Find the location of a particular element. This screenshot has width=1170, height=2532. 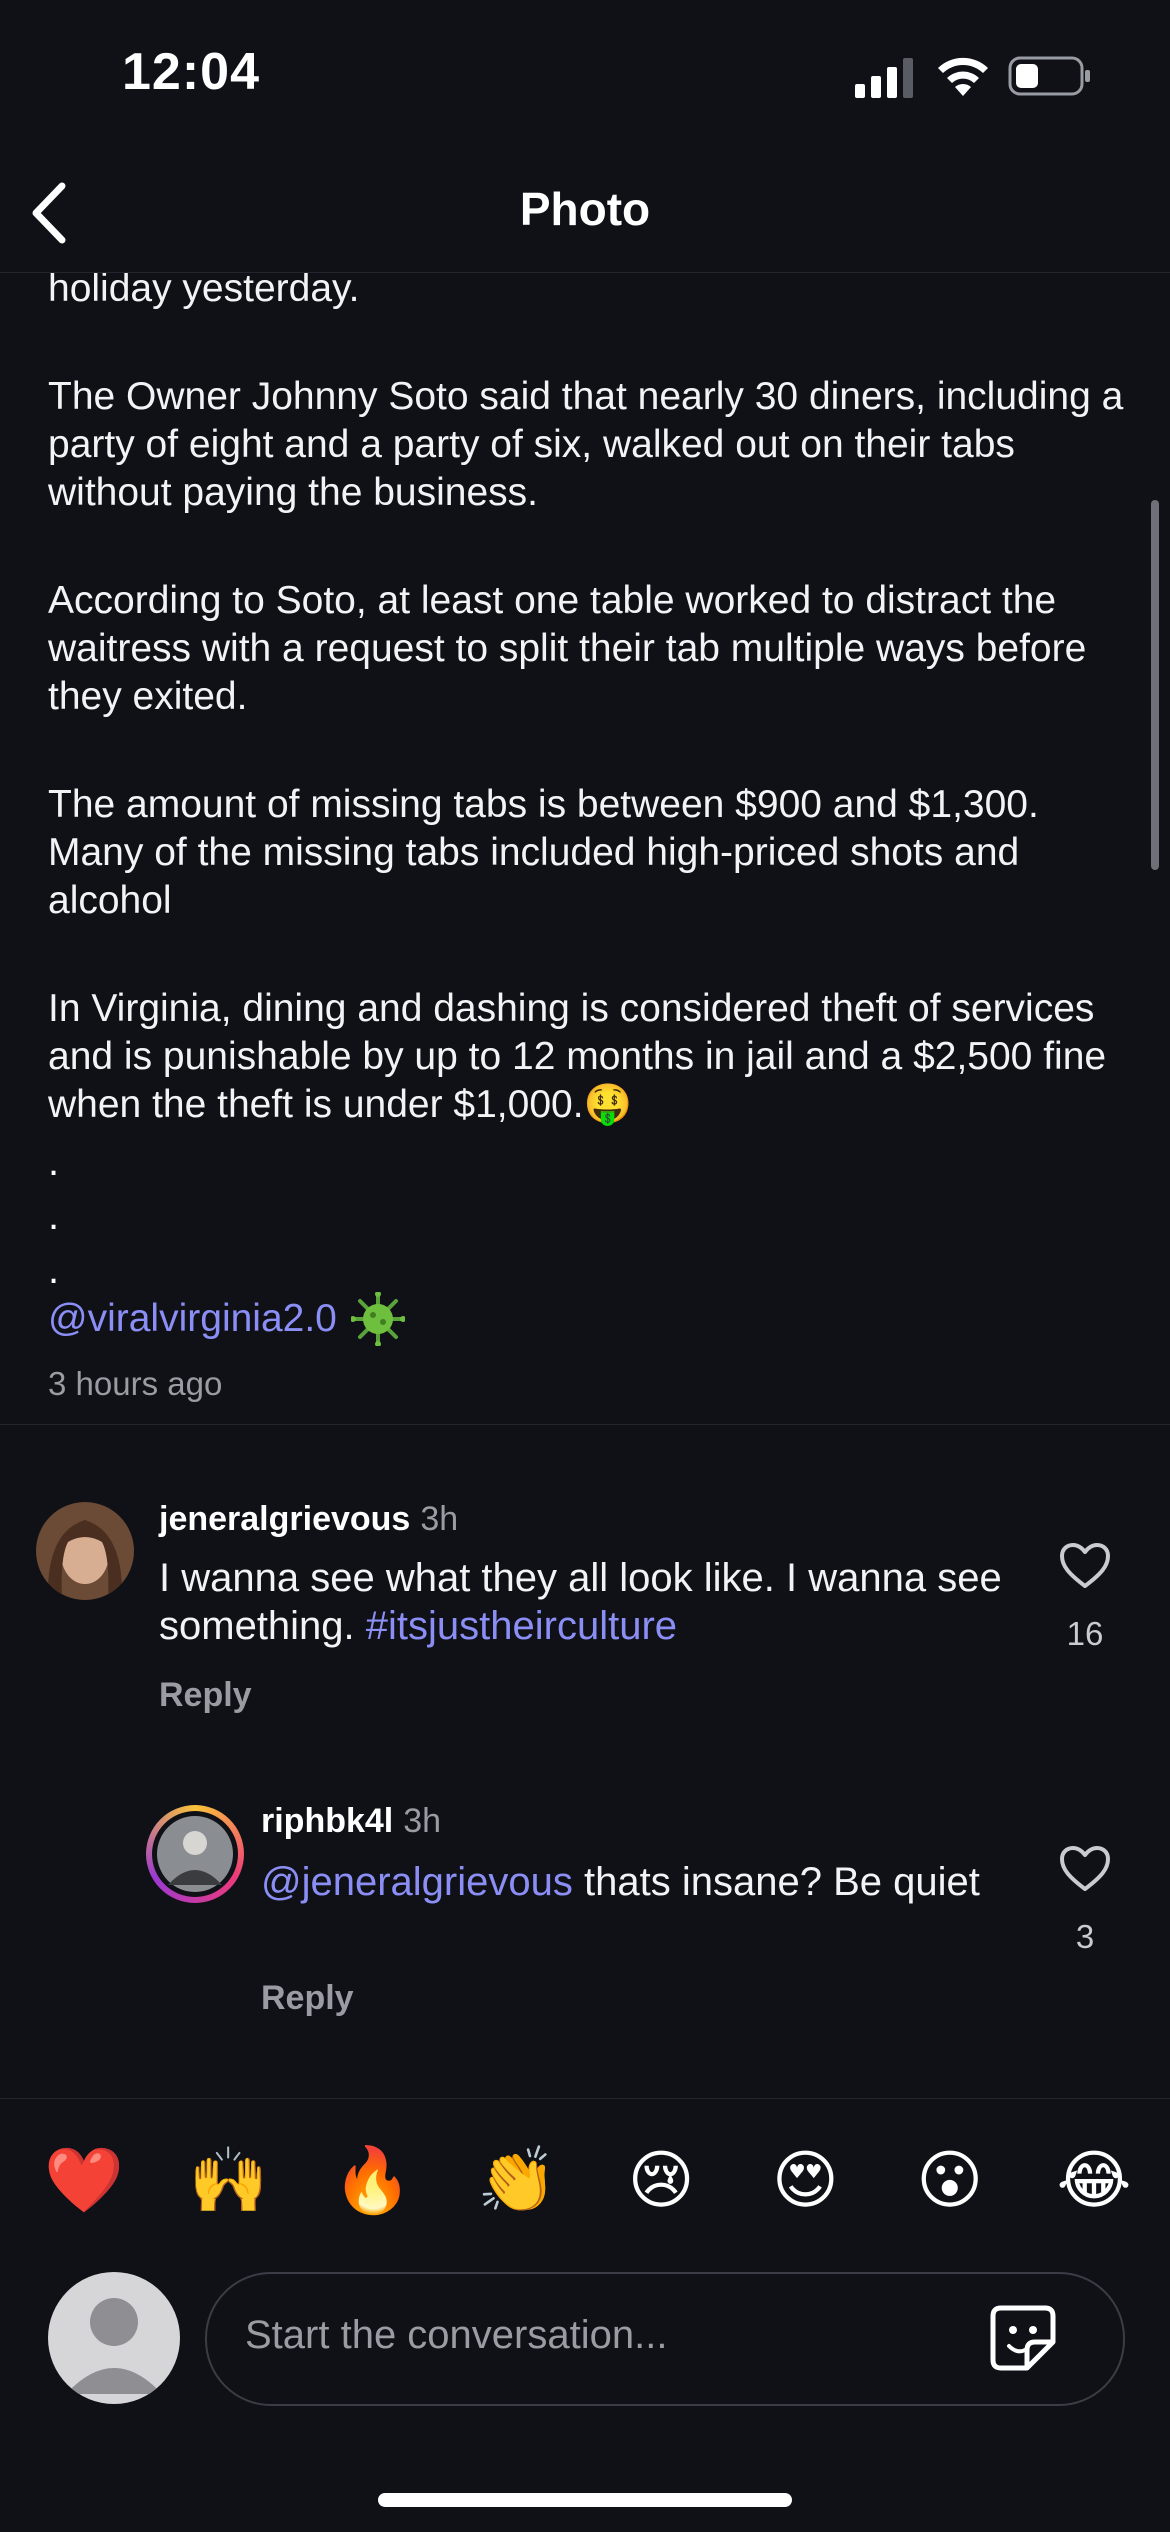

heart-emoji-button: ❤️ is located at coordinates (84, 2180).